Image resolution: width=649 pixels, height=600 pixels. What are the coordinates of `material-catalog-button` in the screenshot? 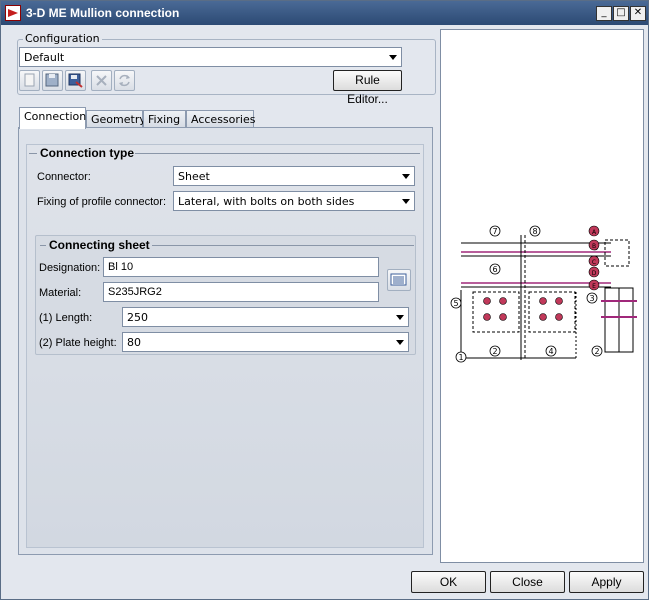 It's located at (399, 280).